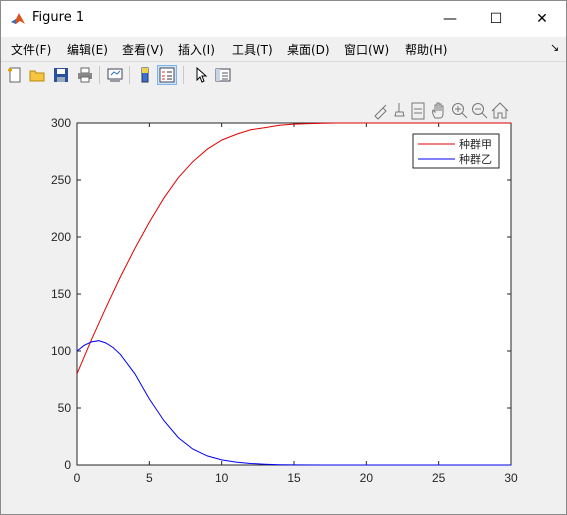 The image size is (567, 515). Describe the element at coordinates (511, 478) in the screenshot. I see `x-tick-label: 30` at that location.